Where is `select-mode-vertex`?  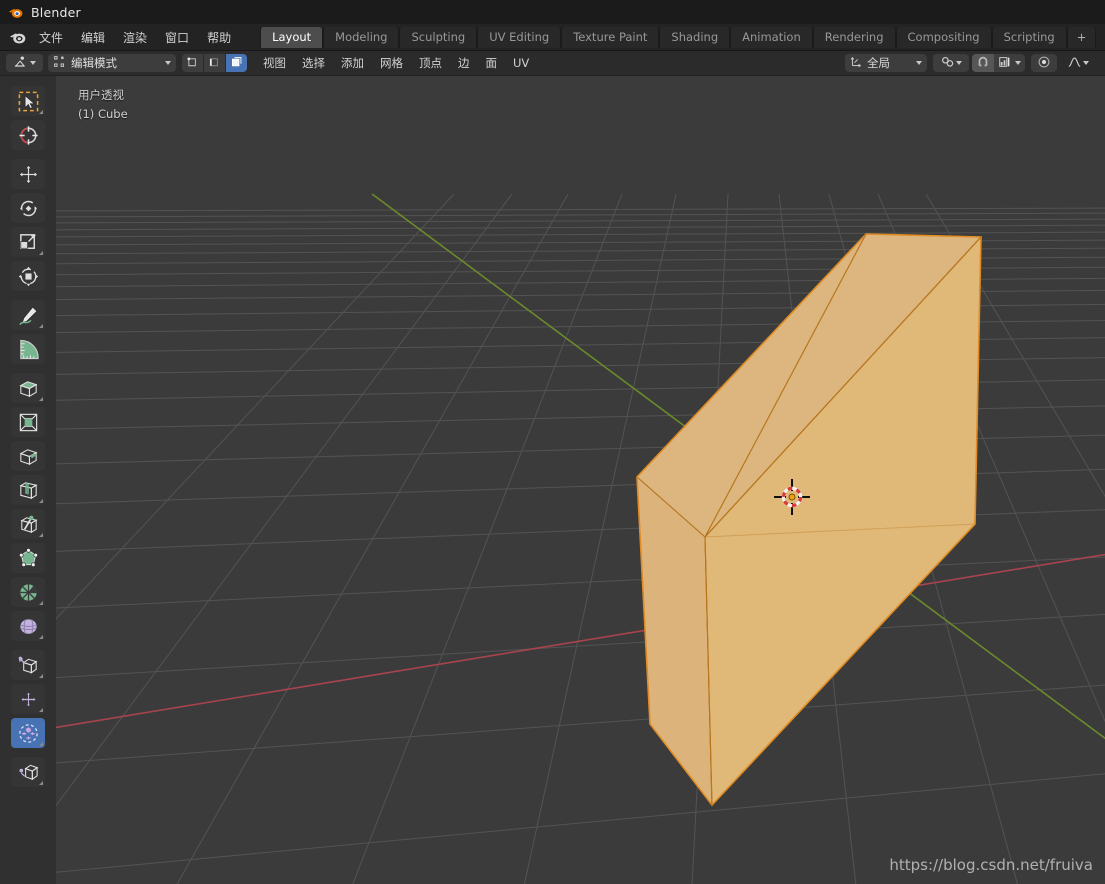
select-mode-vertex is located at coordinates (192, 63).